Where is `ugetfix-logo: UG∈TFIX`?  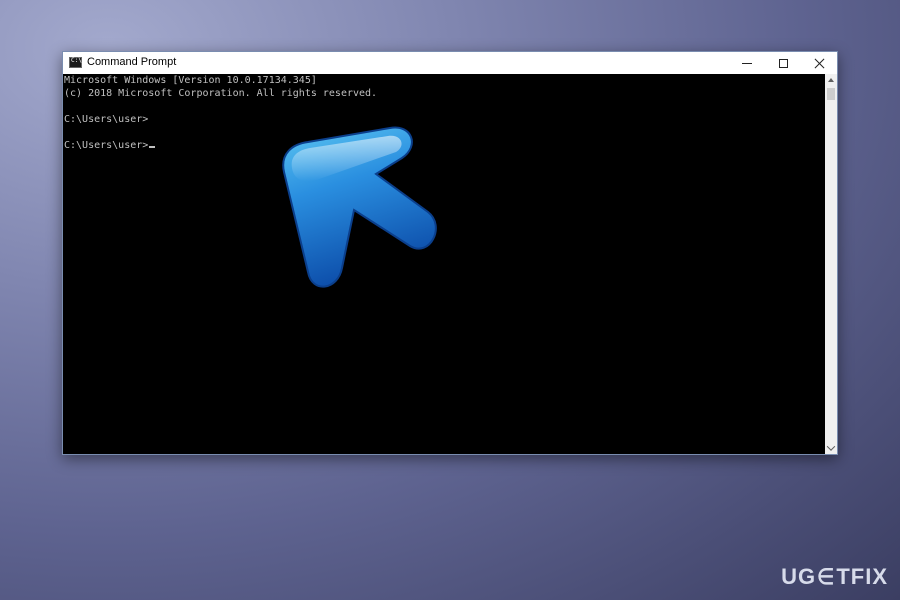
ugetfix-logo: UG∈TFIX is located at coordinates (834, 576).